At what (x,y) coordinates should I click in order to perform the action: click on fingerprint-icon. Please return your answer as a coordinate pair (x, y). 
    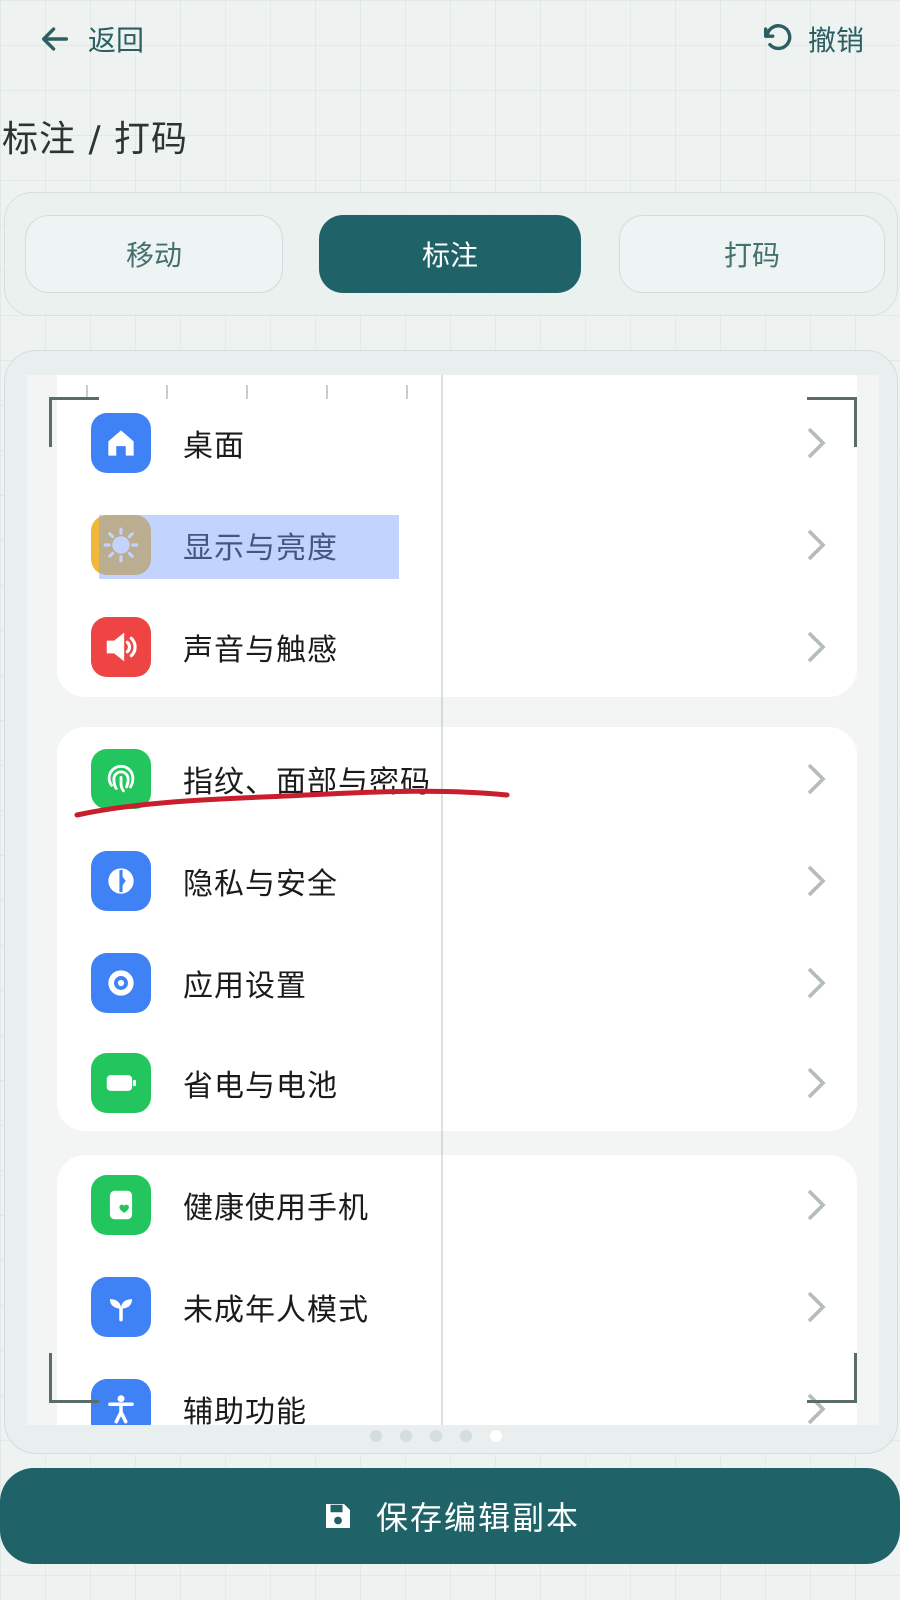
    Looking at the image, I should click on (121, 779).